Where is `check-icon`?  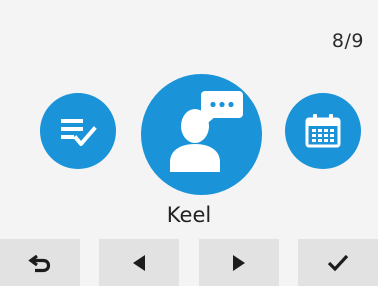 check-icon is located at coordinates (338, 262).